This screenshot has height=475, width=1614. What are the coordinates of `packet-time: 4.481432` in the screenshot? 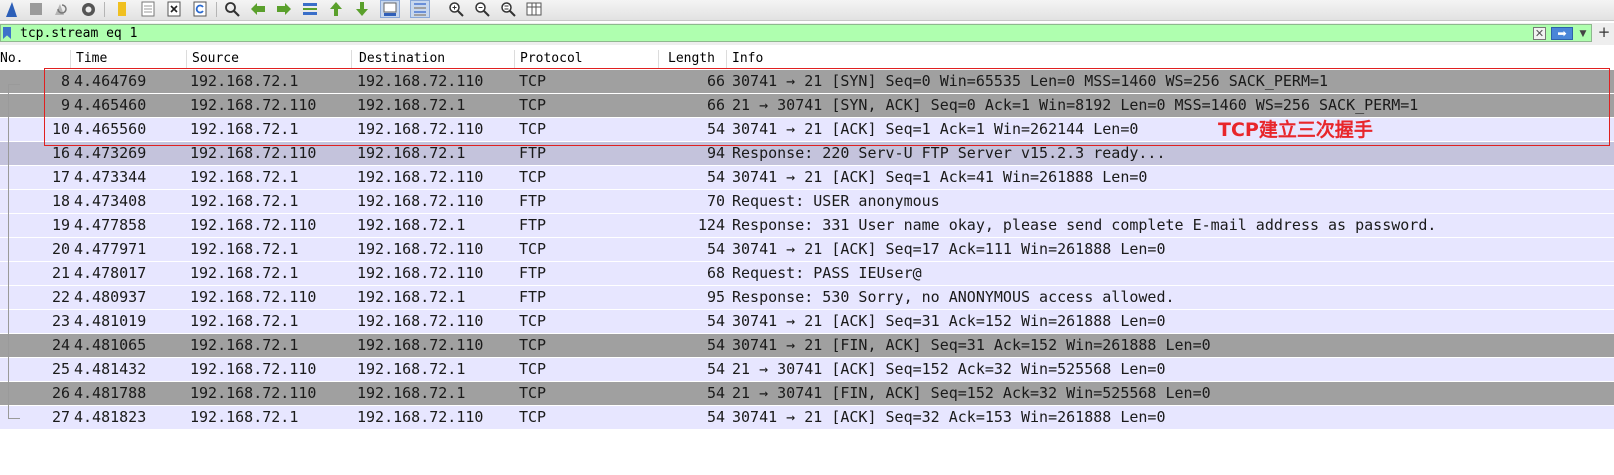 It's located at (110, 369).